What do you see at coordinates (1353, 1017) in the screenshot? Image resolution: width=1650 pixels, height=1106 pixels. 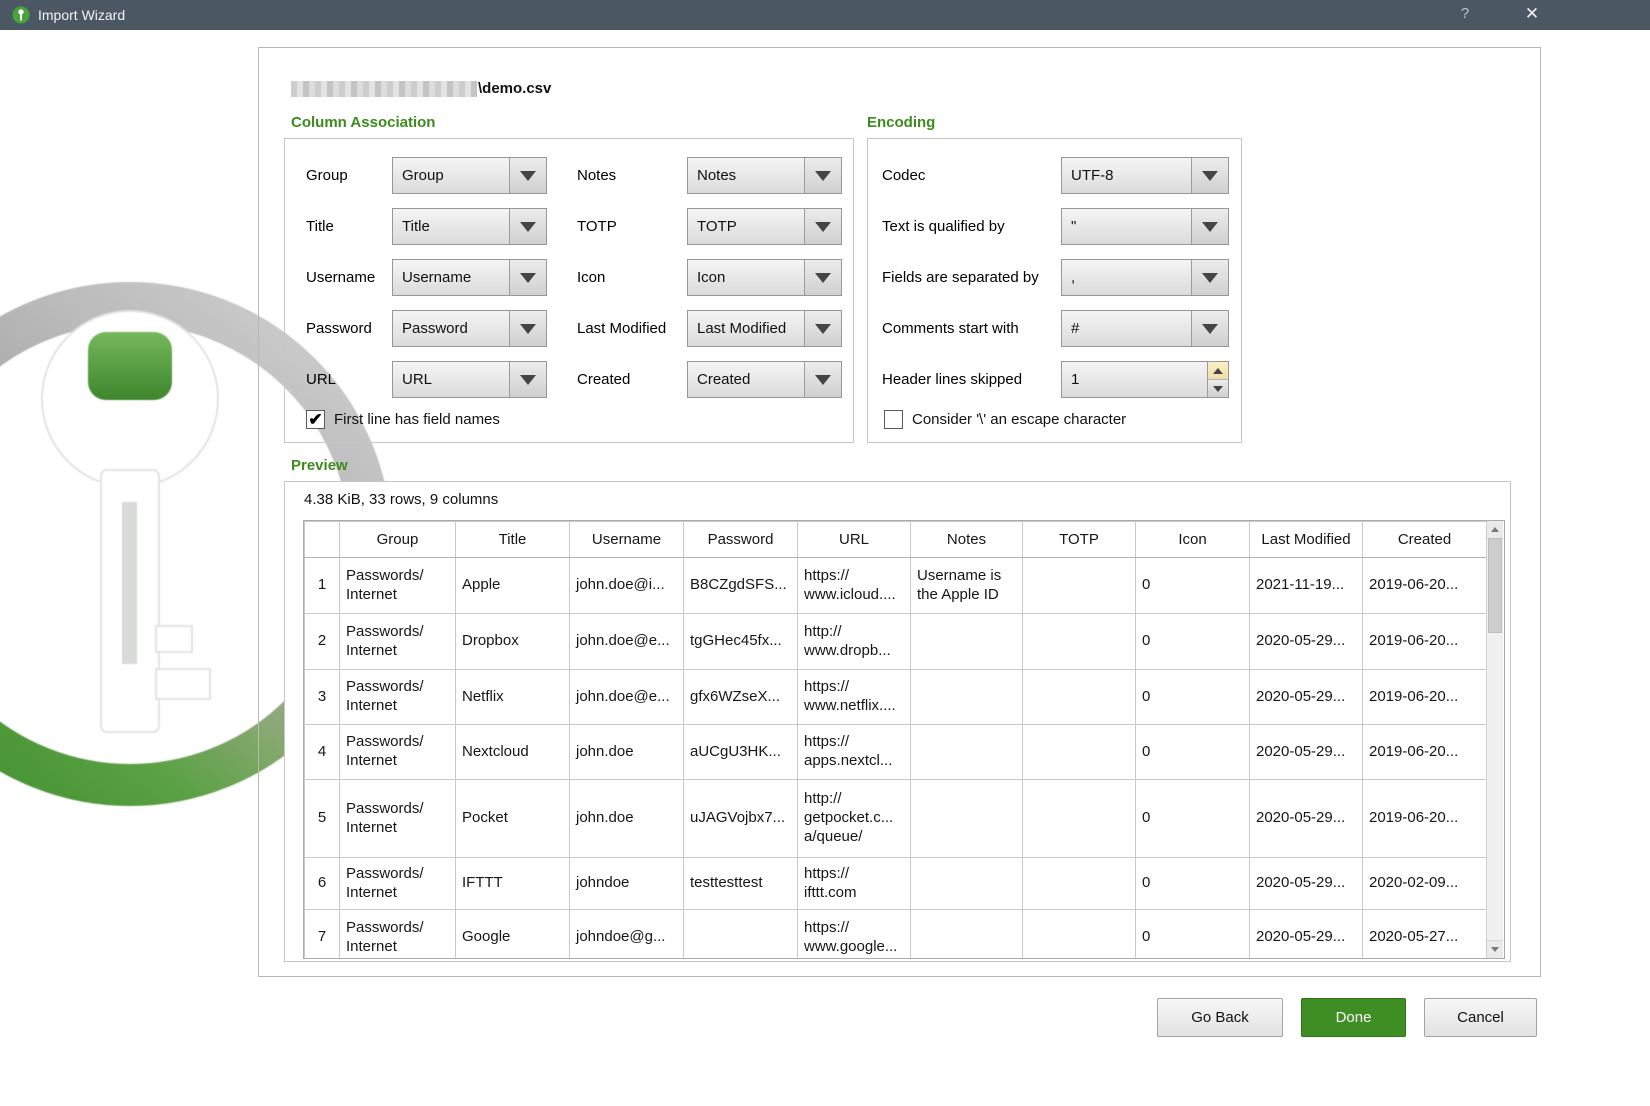 I see `done-button: Done` at bounding box center [1353, 1017].